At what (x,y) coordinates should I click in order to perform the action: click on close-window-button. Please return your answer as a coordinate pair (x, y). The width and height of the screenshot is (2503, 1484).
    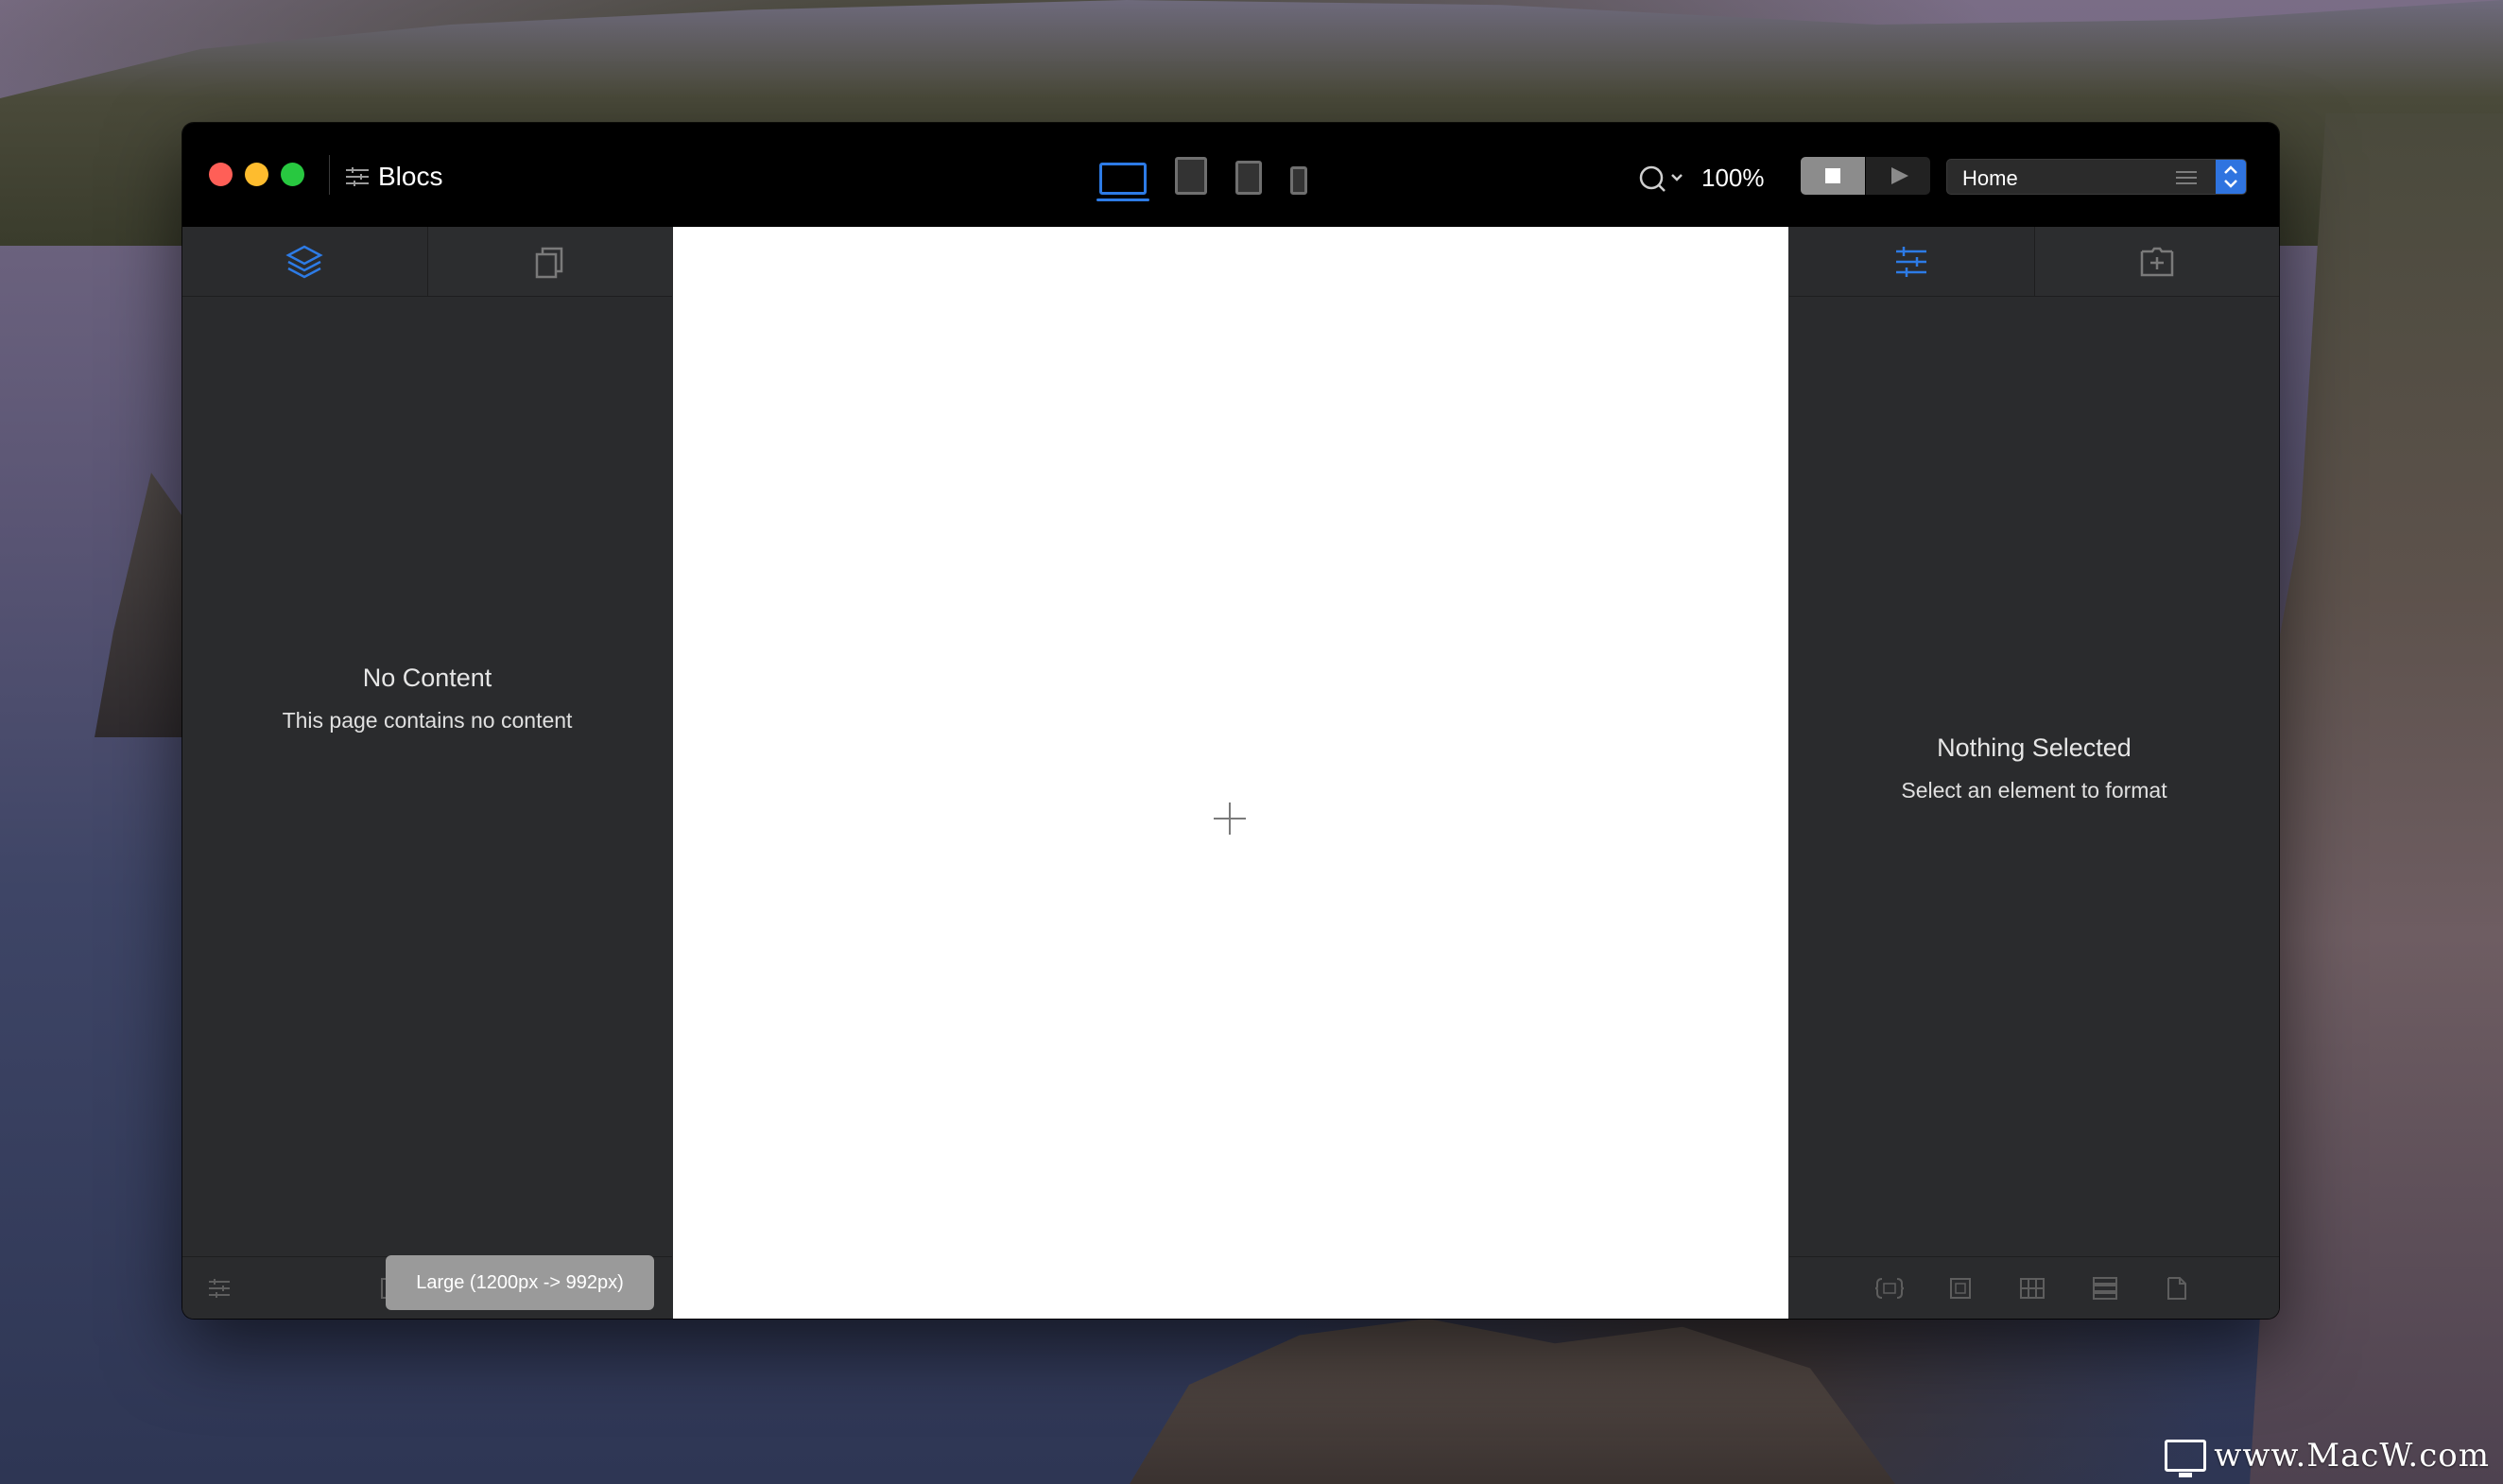
    Looking at the image, I should click on (221, 175).